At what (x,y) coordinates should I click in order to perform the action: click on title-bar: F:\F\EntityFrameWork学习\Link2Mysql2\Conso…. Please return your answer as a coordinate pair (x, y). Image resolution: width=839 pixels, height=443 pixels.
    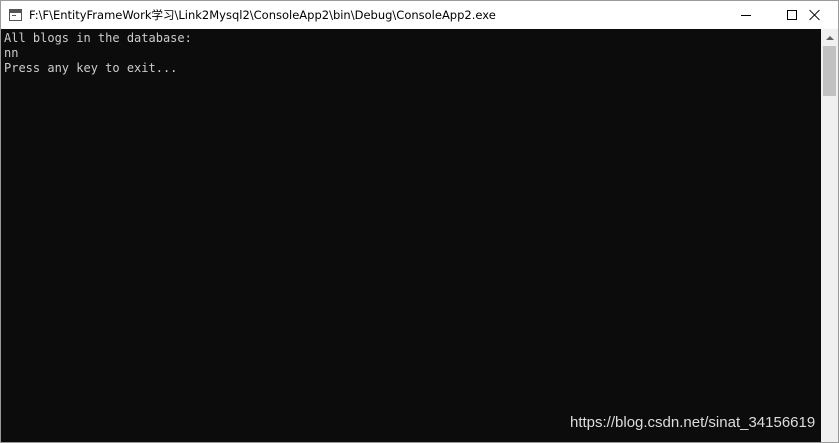
    Looking at the image, I should click on (419, 15).